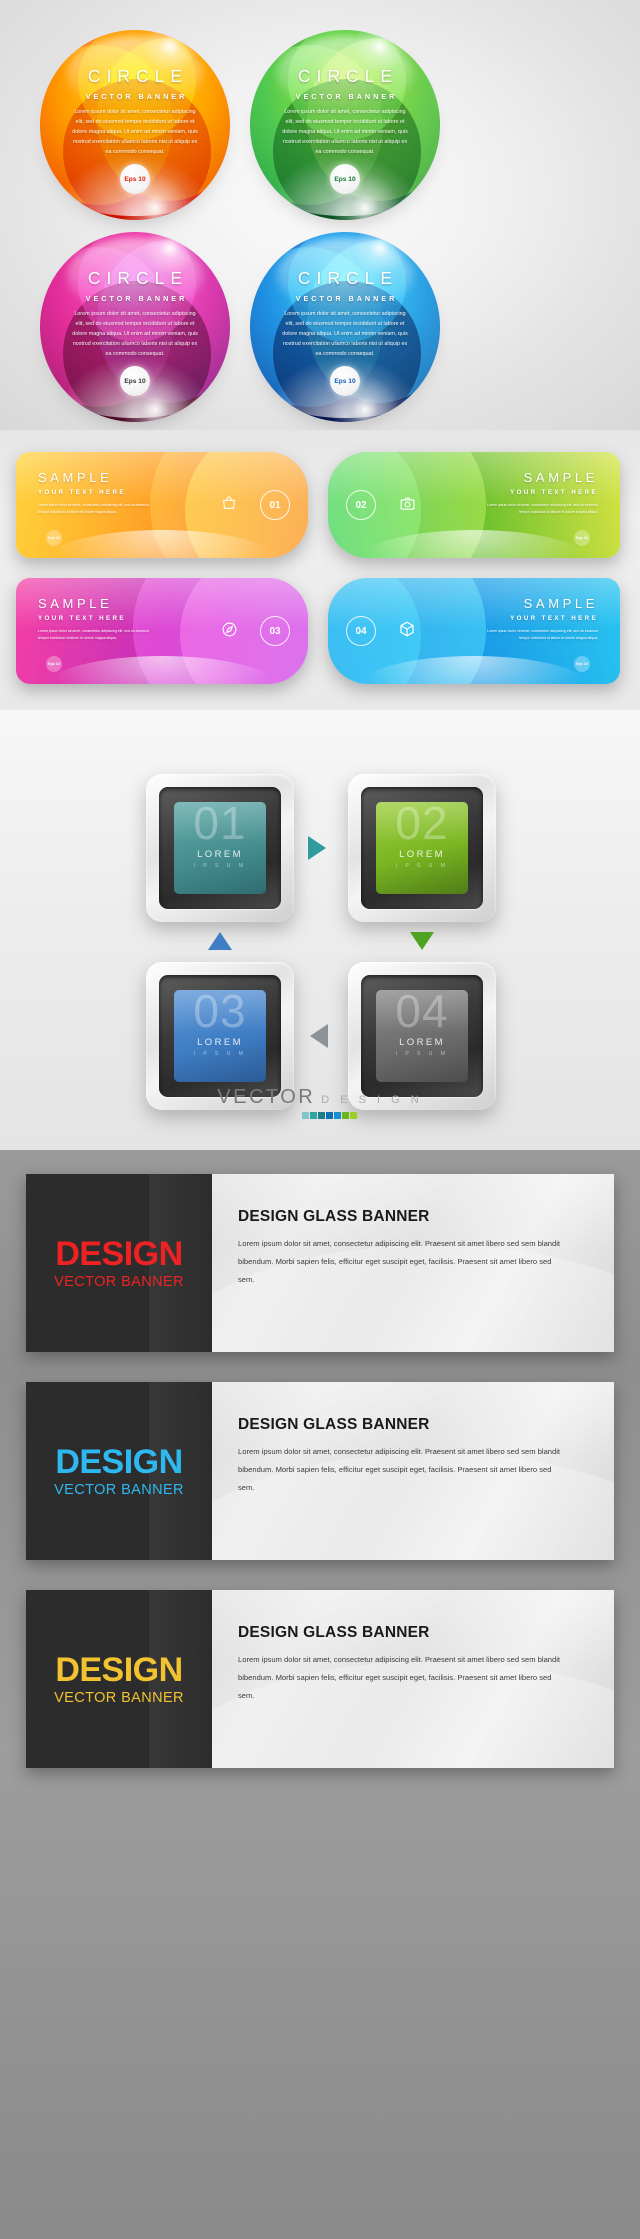 The image size is (640, 2239). I want to click on inner-bezel: 04 LOREM I P S U M, so click(422, 1036).